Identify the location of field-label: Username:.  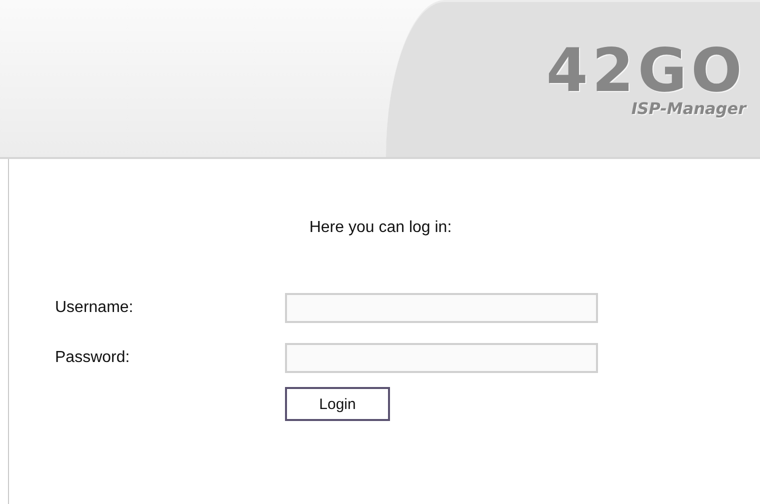
(94, 308).